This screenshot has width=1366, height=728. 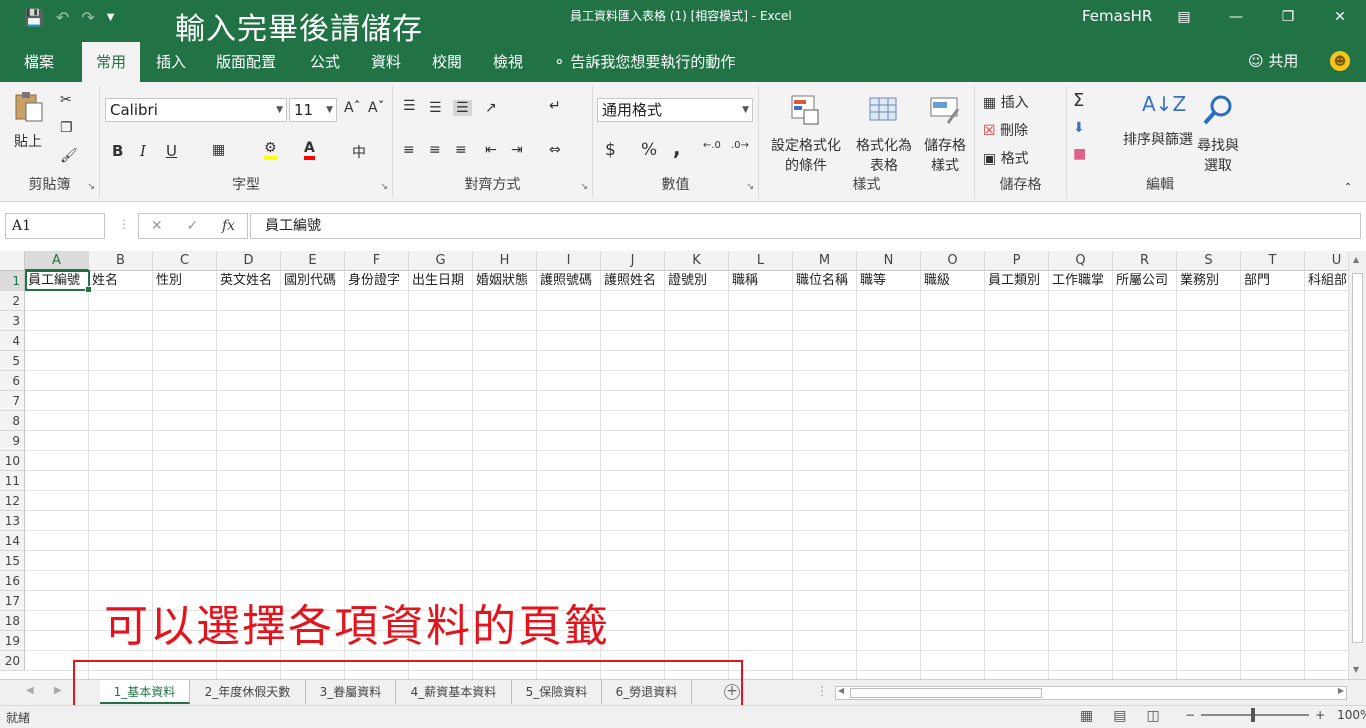 What do you see at coordinates (1017, 261) in the screenshot?
I see `column-header: P` at bounding box center [1017, 261].